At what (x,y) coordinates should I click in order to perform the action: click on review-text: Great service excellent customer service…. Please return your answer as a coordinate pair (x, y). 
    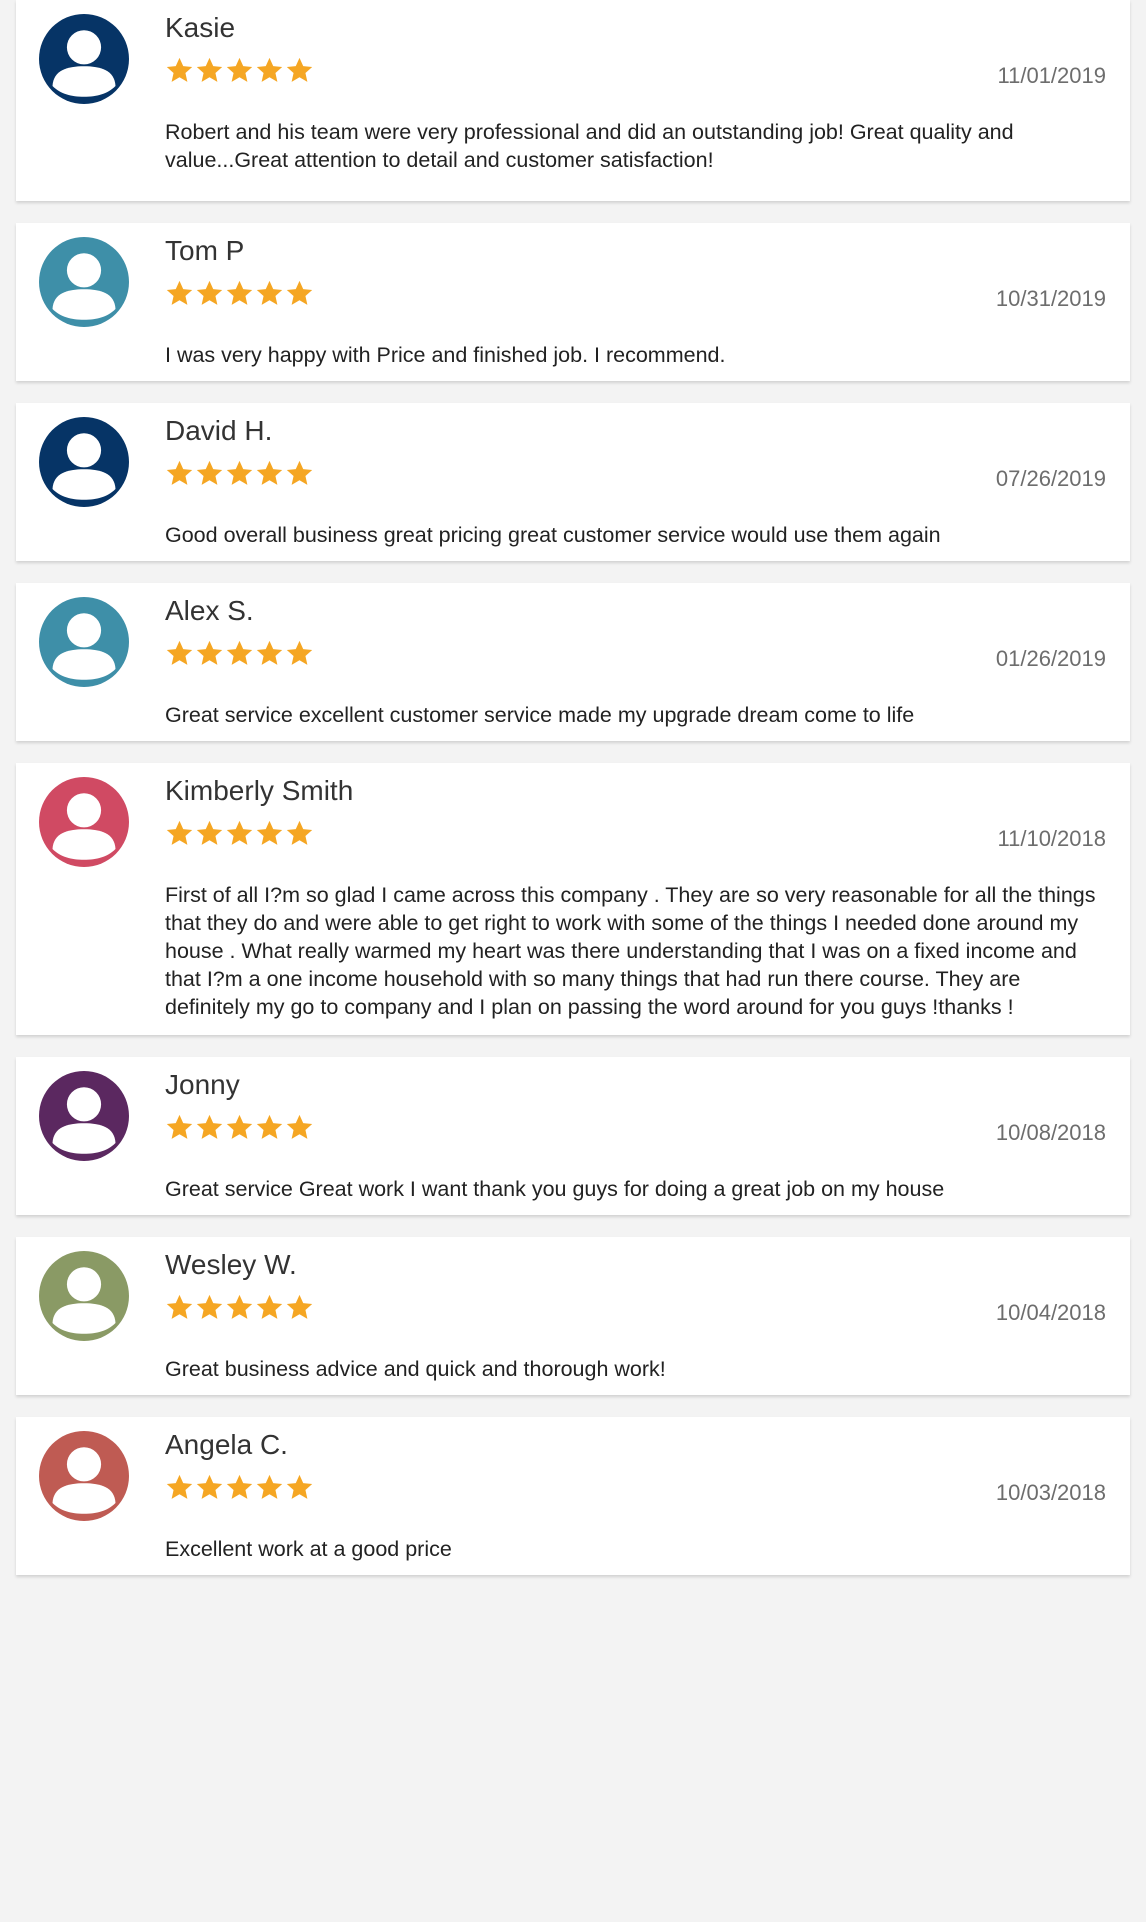
    Looking at the image, I should click on (540, 715).